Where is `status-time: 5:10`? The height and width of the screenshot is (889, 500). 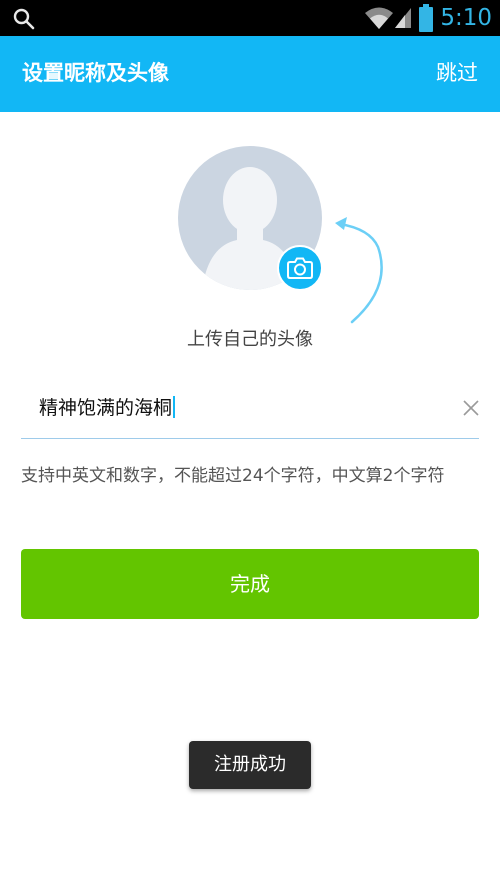 status-time: 5:10 is located at coordinates (466, 18).